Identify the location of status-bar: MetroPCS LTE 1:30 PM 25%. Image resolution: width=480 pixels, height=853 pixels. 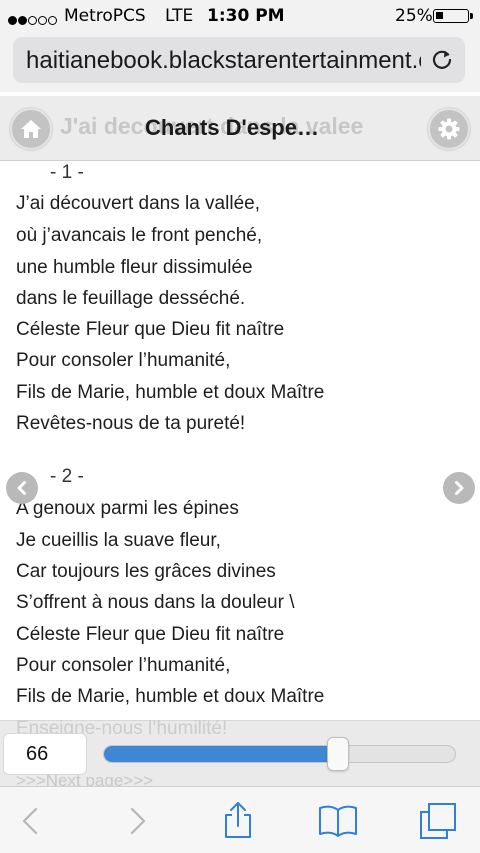
(240, 16).